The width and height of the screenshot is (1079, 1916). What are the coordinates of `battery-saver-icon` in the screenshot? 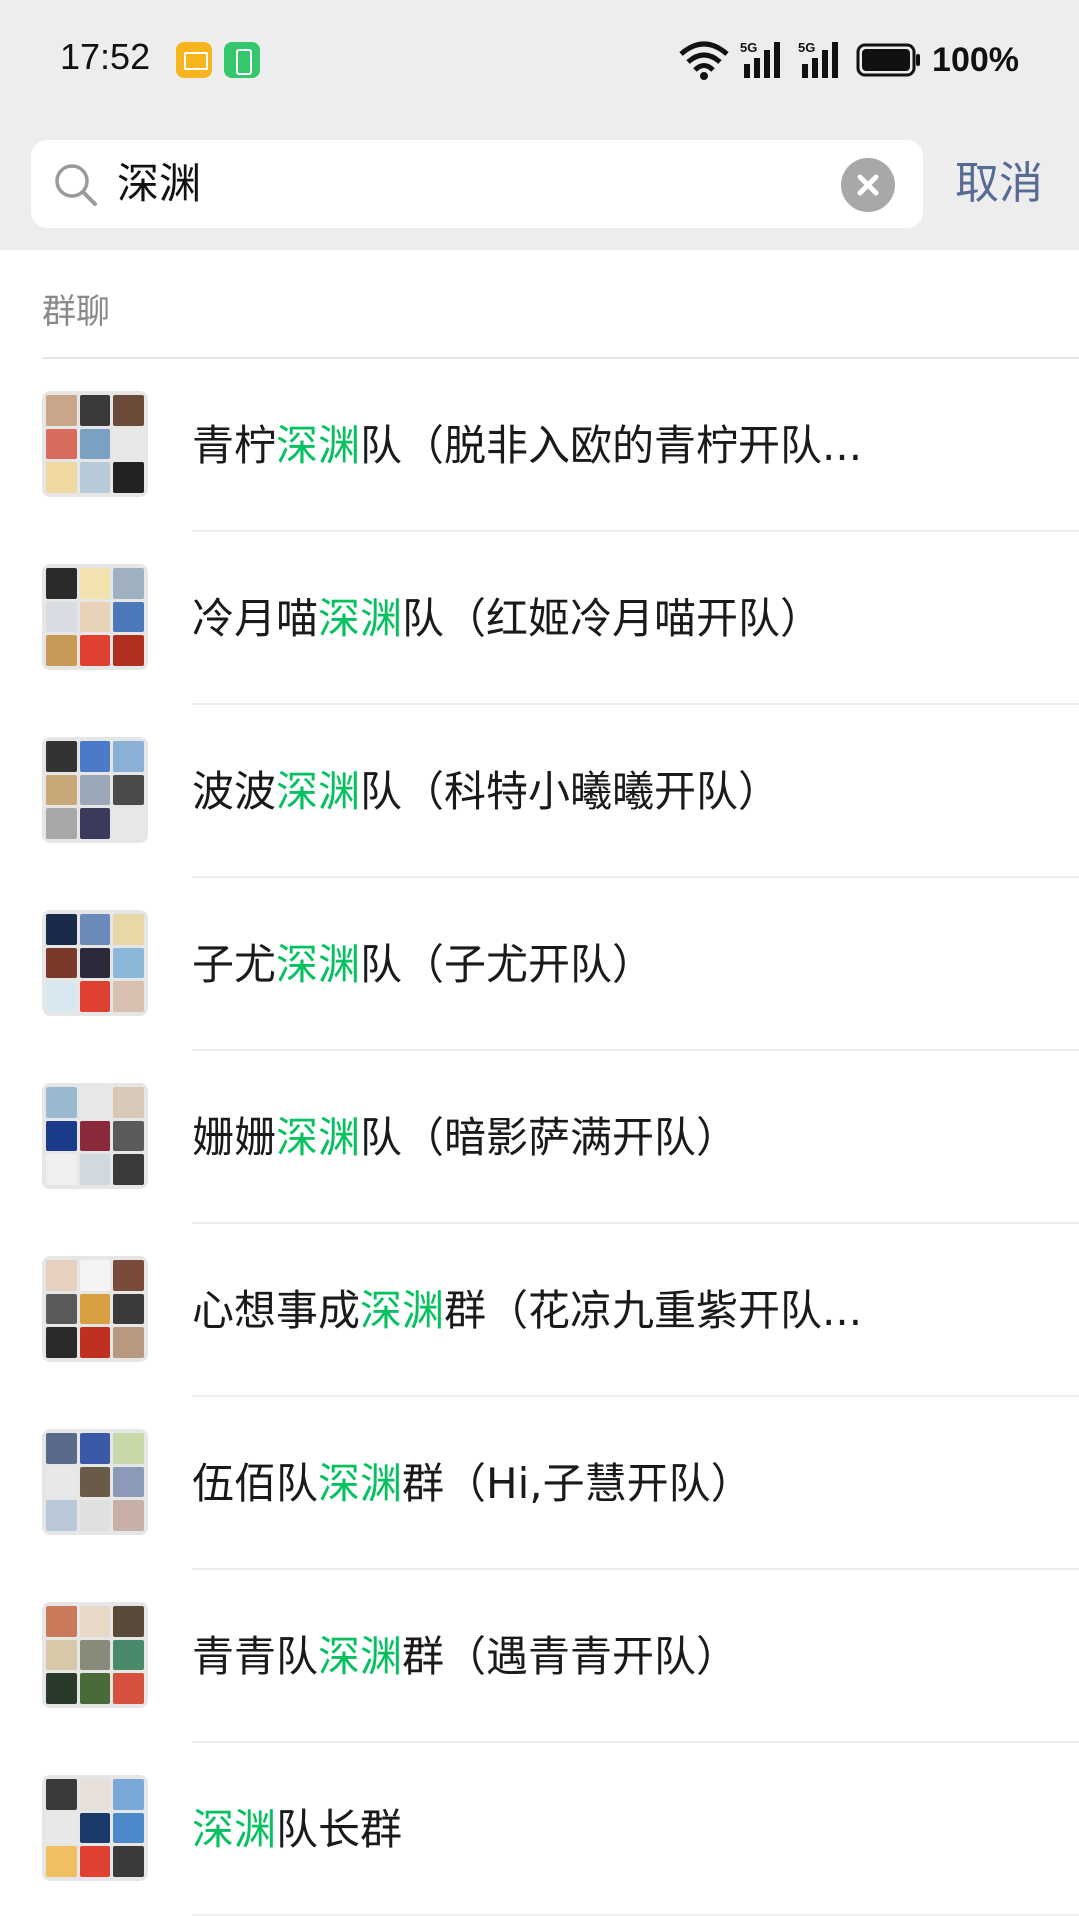 It's located at (242, 60).